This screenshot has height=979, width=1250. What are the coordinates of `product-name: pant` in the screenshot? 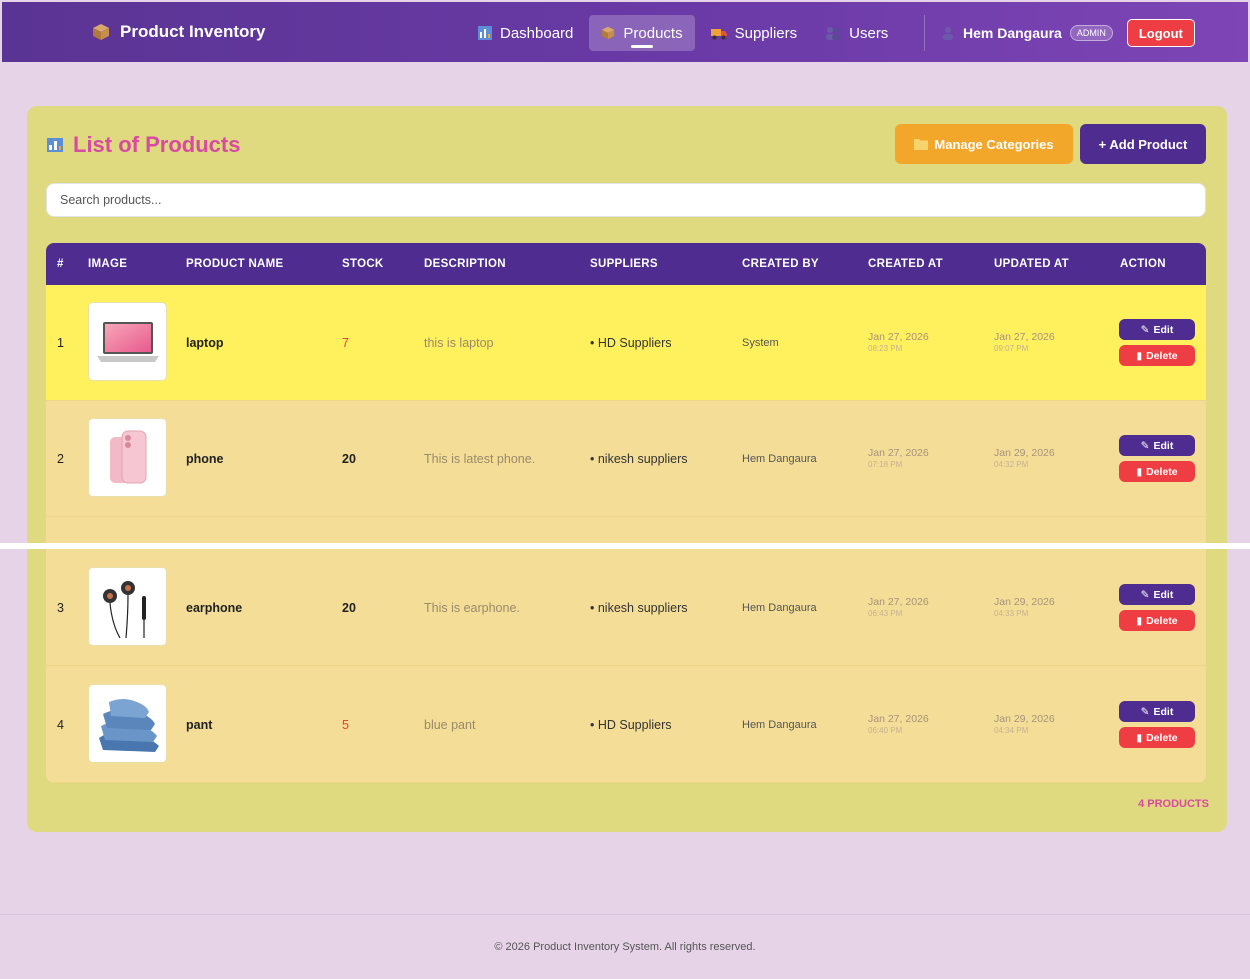 It's located at (199, 724).